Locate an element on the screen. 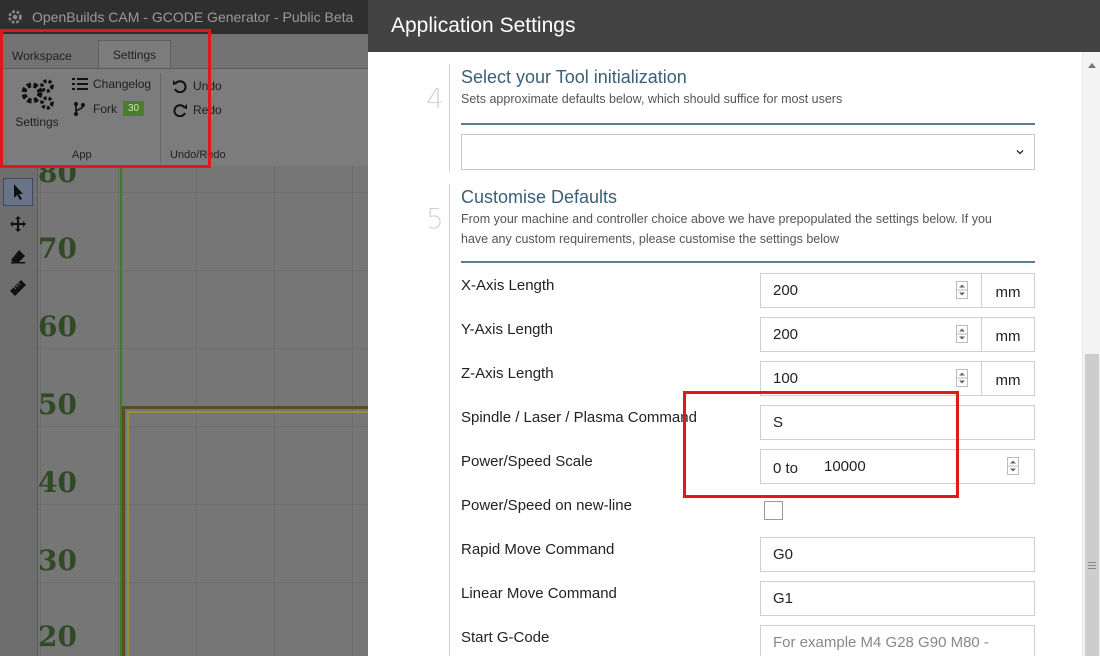  axis-label: 30 is located at coordinates (57, 560).